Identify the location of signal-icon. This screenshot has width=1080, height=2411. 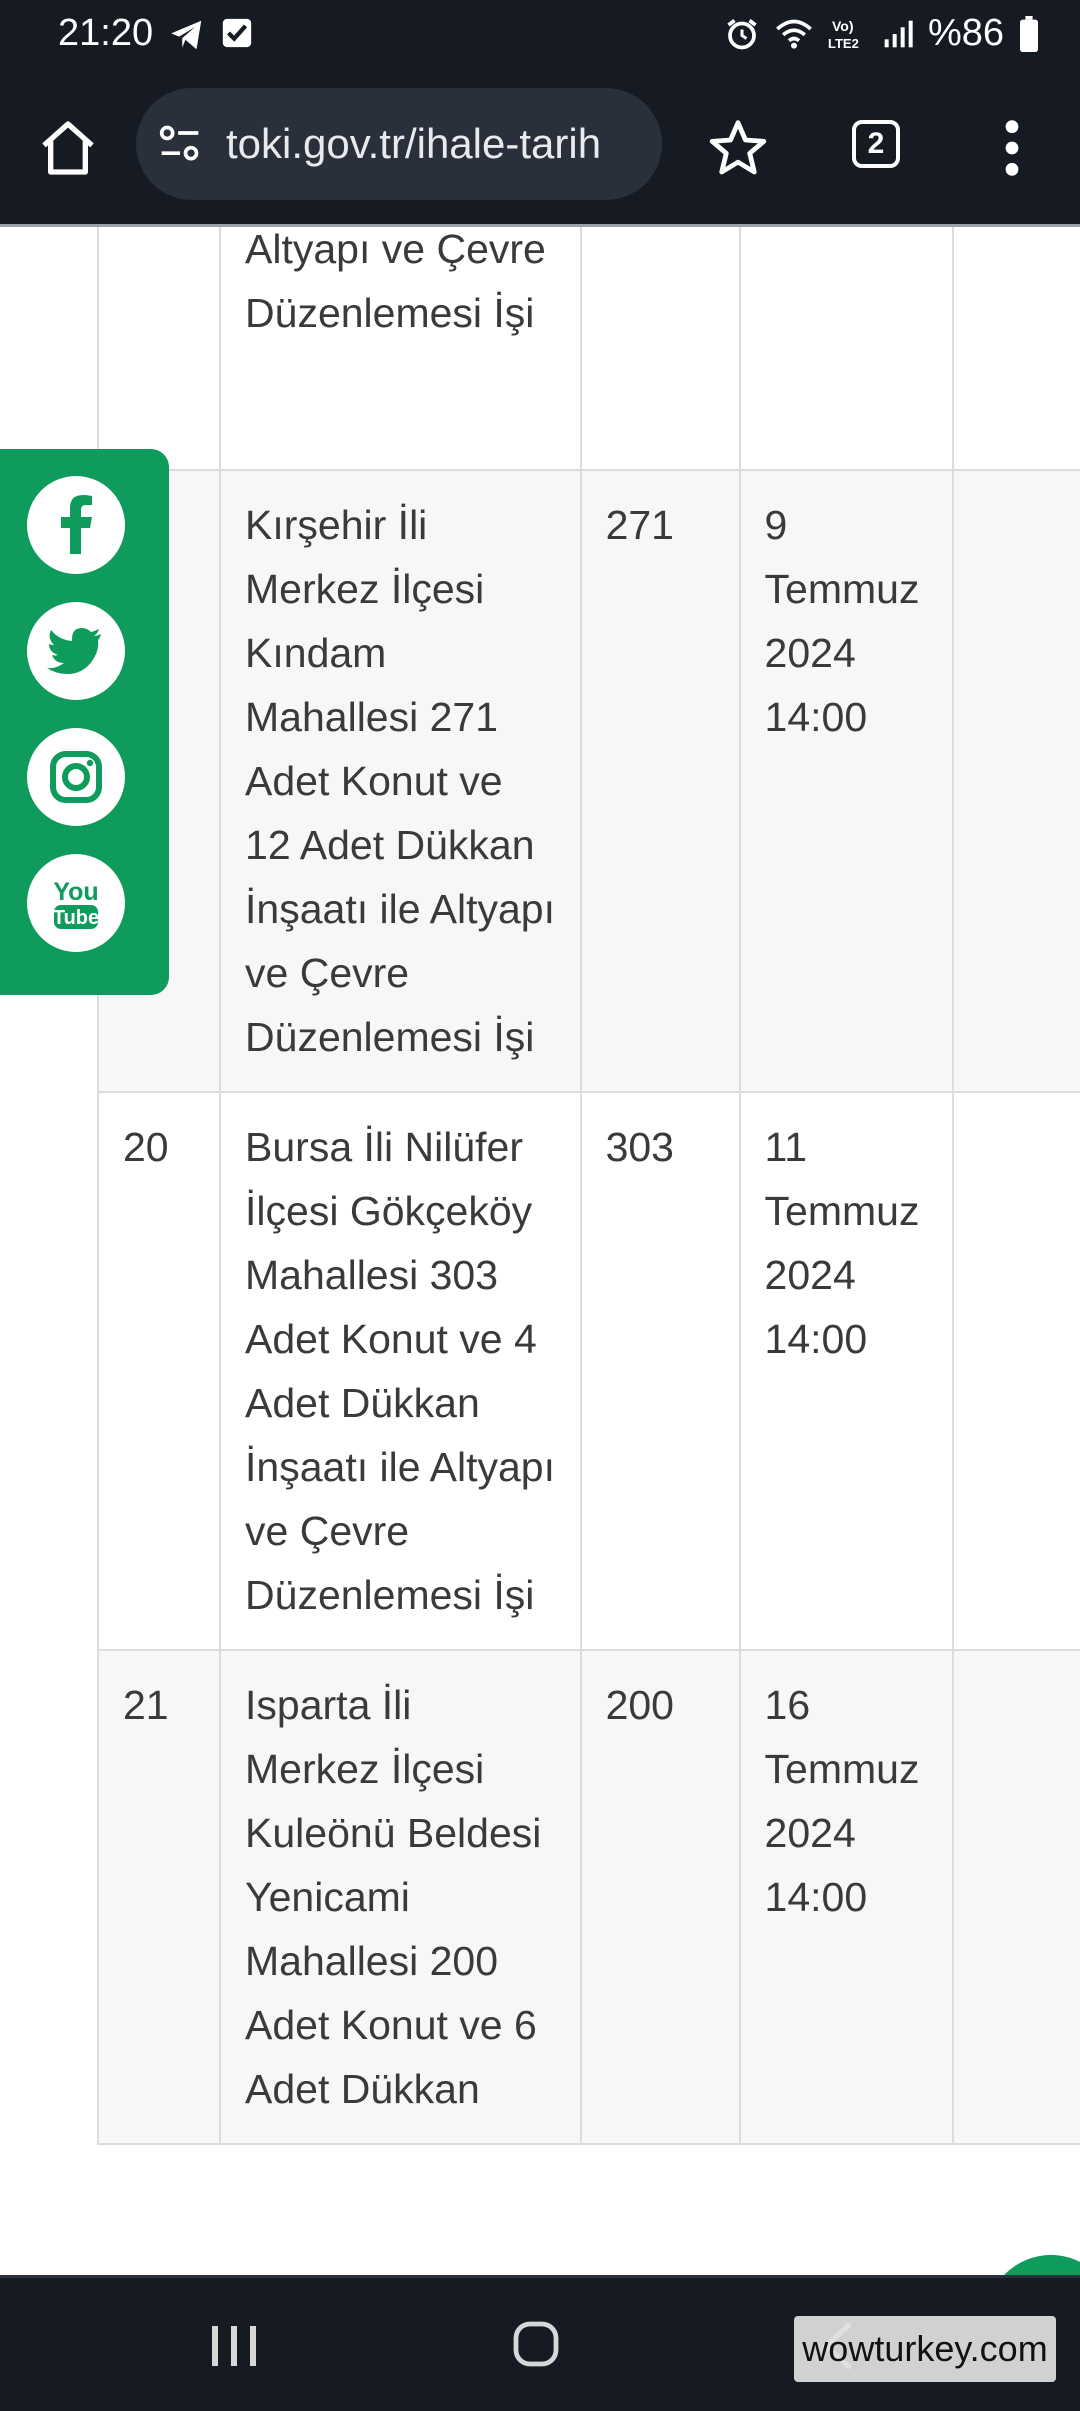
(898, 33).